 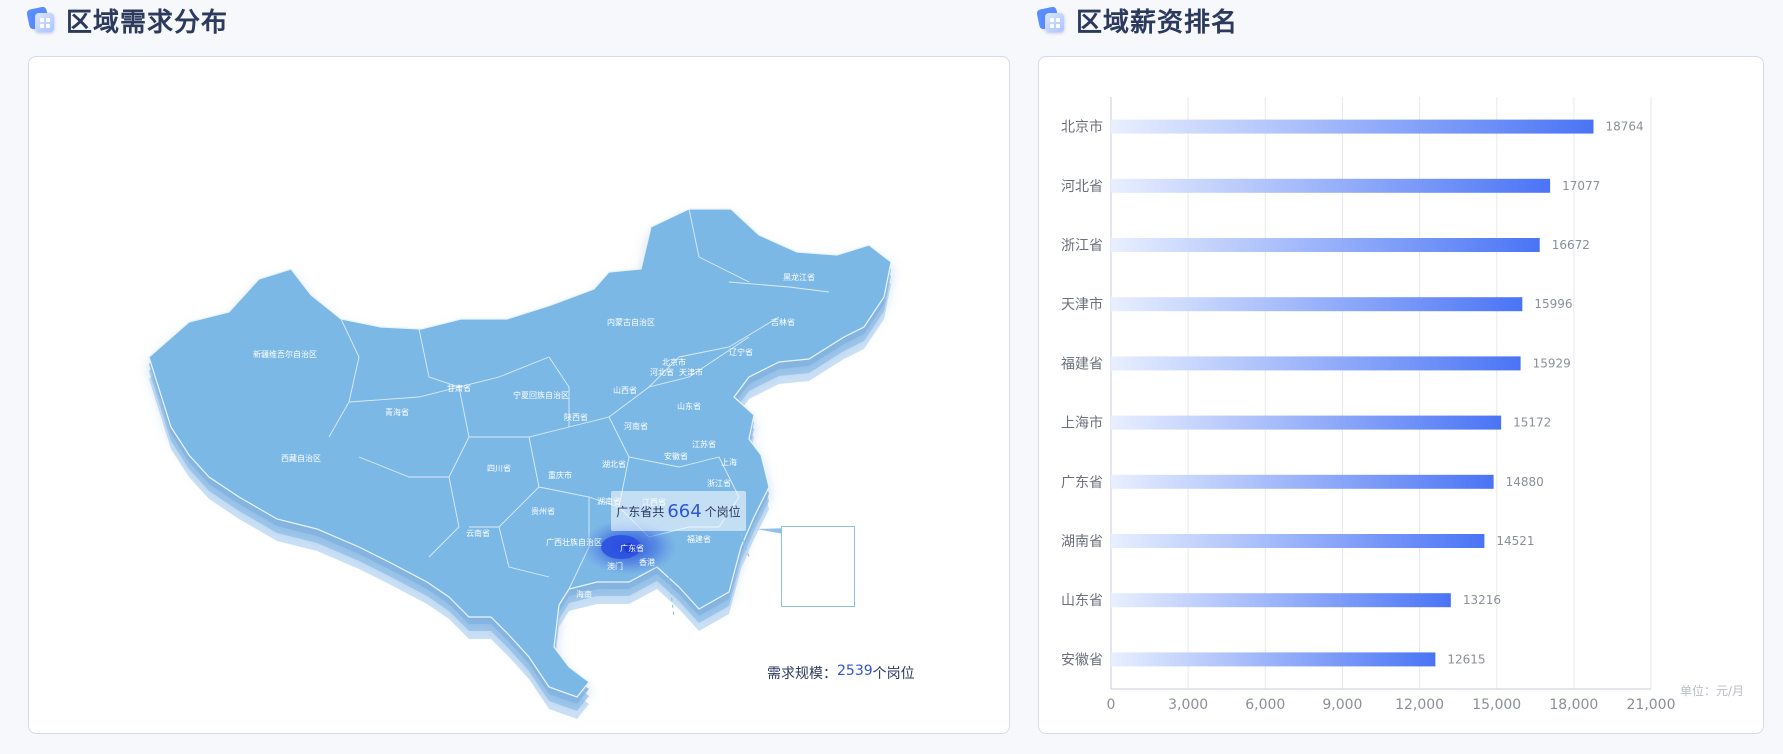 What do you see at coordinates (1082, 423) in the screenshot?
I see `category-label: 上海市` at bounding box center [1082, 423].